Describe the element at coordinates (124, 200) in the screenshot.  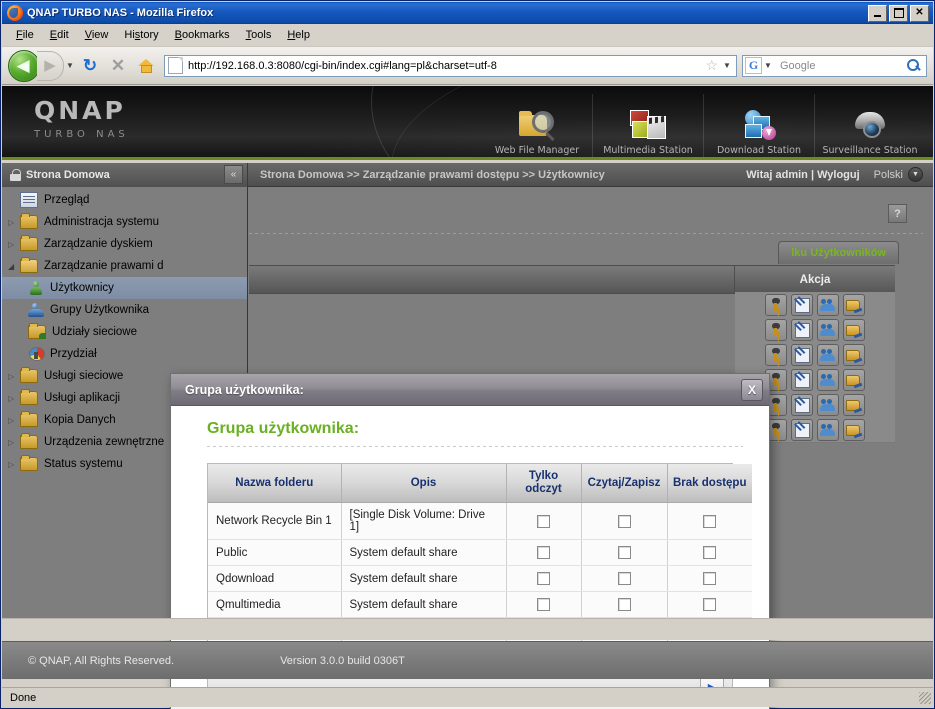
I see `sidebar-item-przeglad: Przegląd` at that location.